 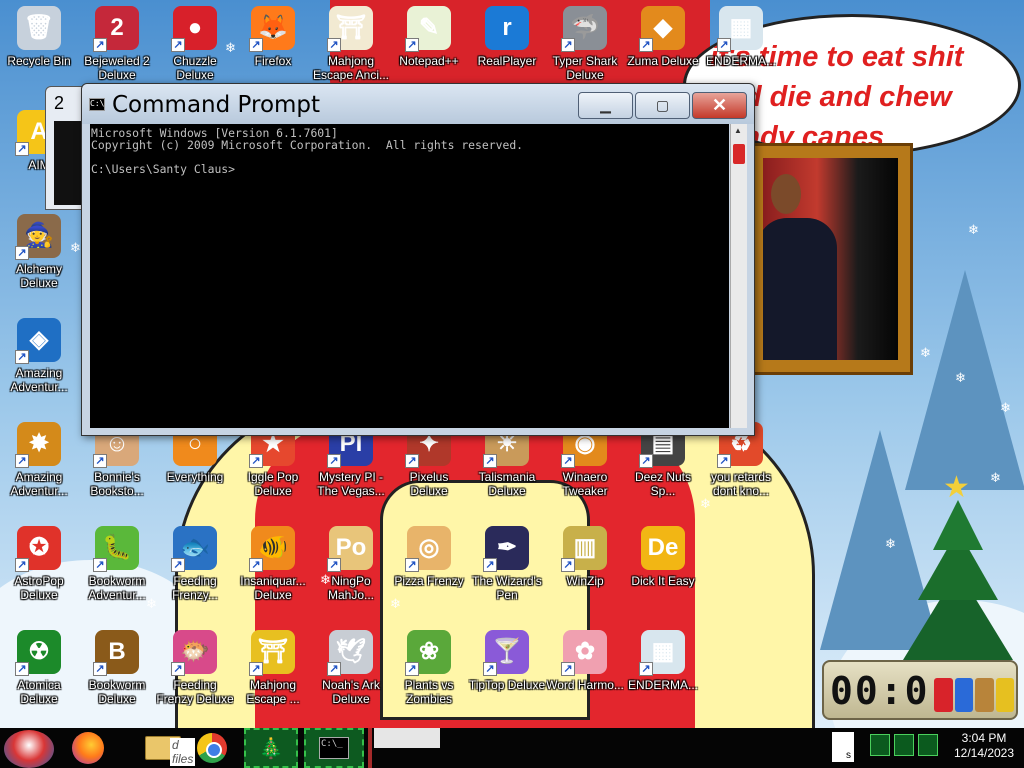 What do you see at coordinates (273, 484) in the screenshot?
I see `desktop-icon-label: Iggle Pop Deluxe` at bounding box center [273, 484].